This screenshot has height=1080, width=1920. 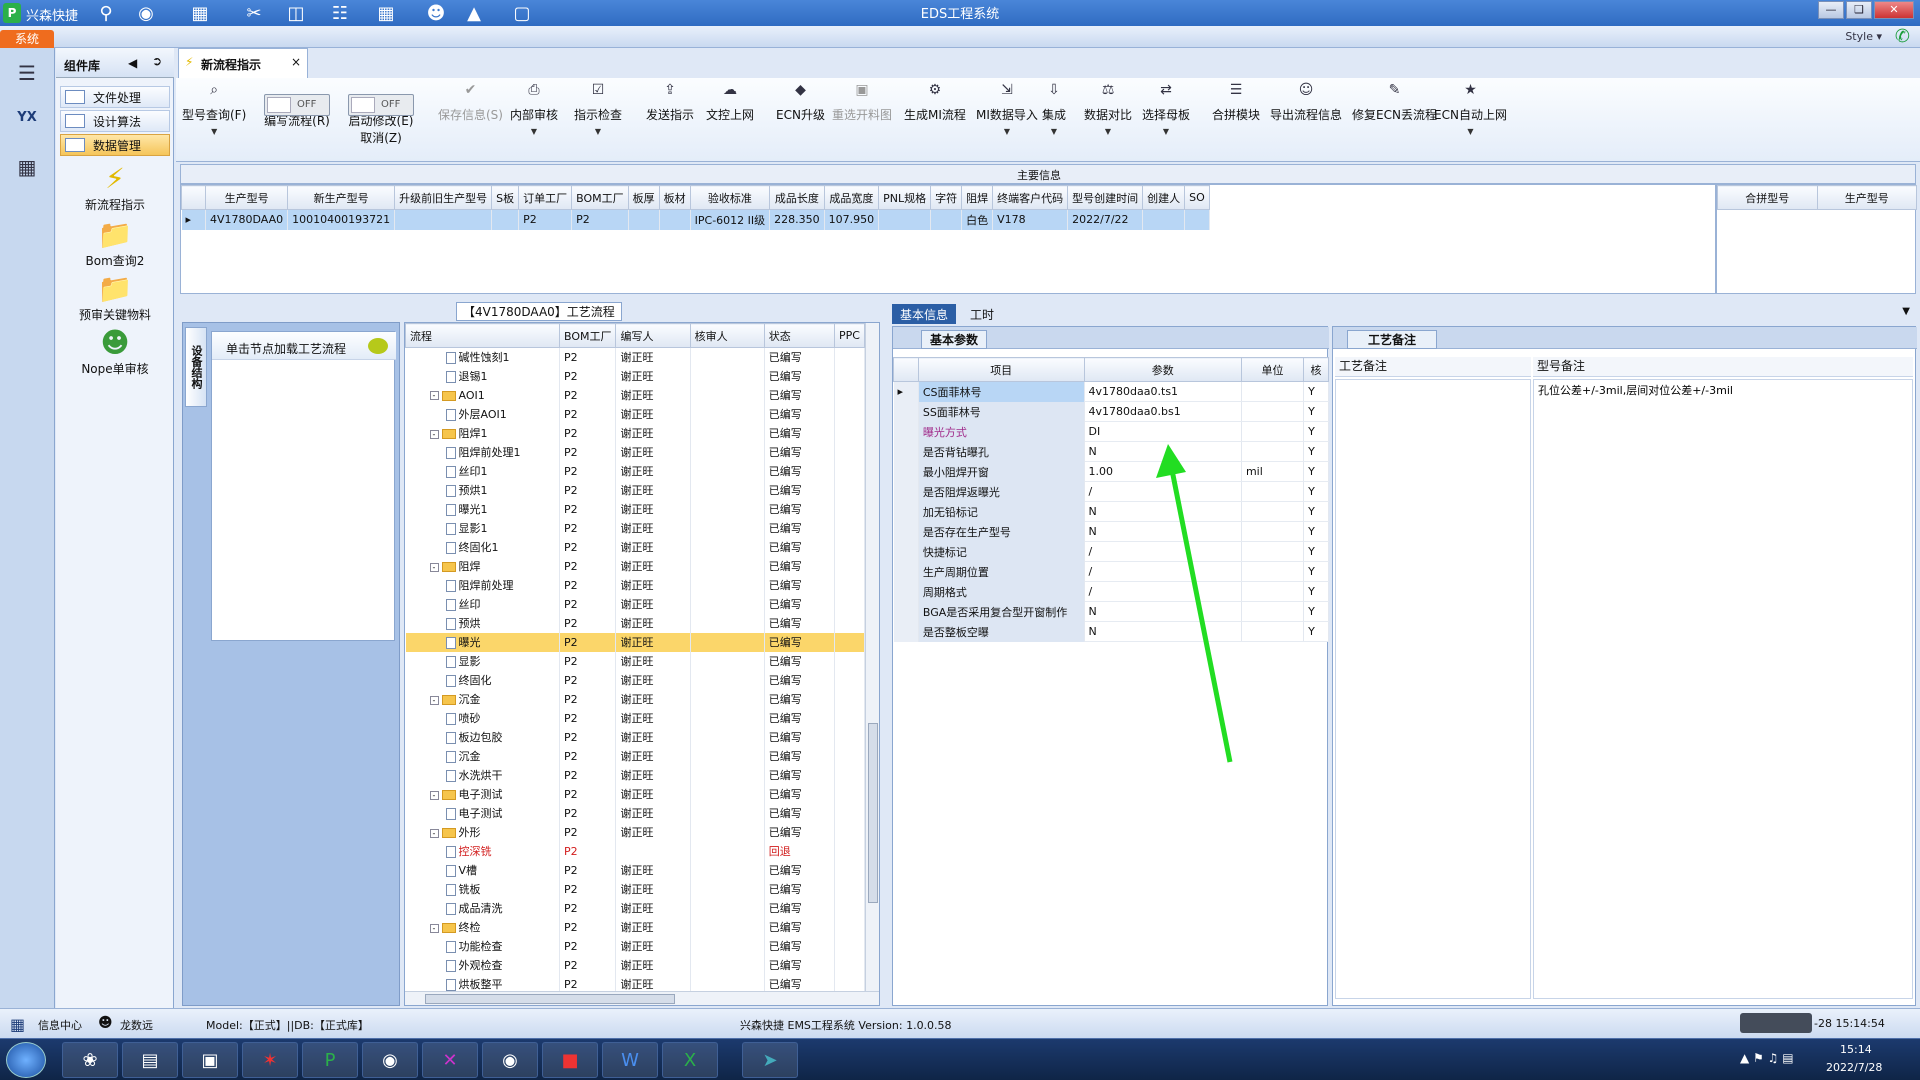 I want to click on column-header: 生产型号, so click(x=1866, y=197).